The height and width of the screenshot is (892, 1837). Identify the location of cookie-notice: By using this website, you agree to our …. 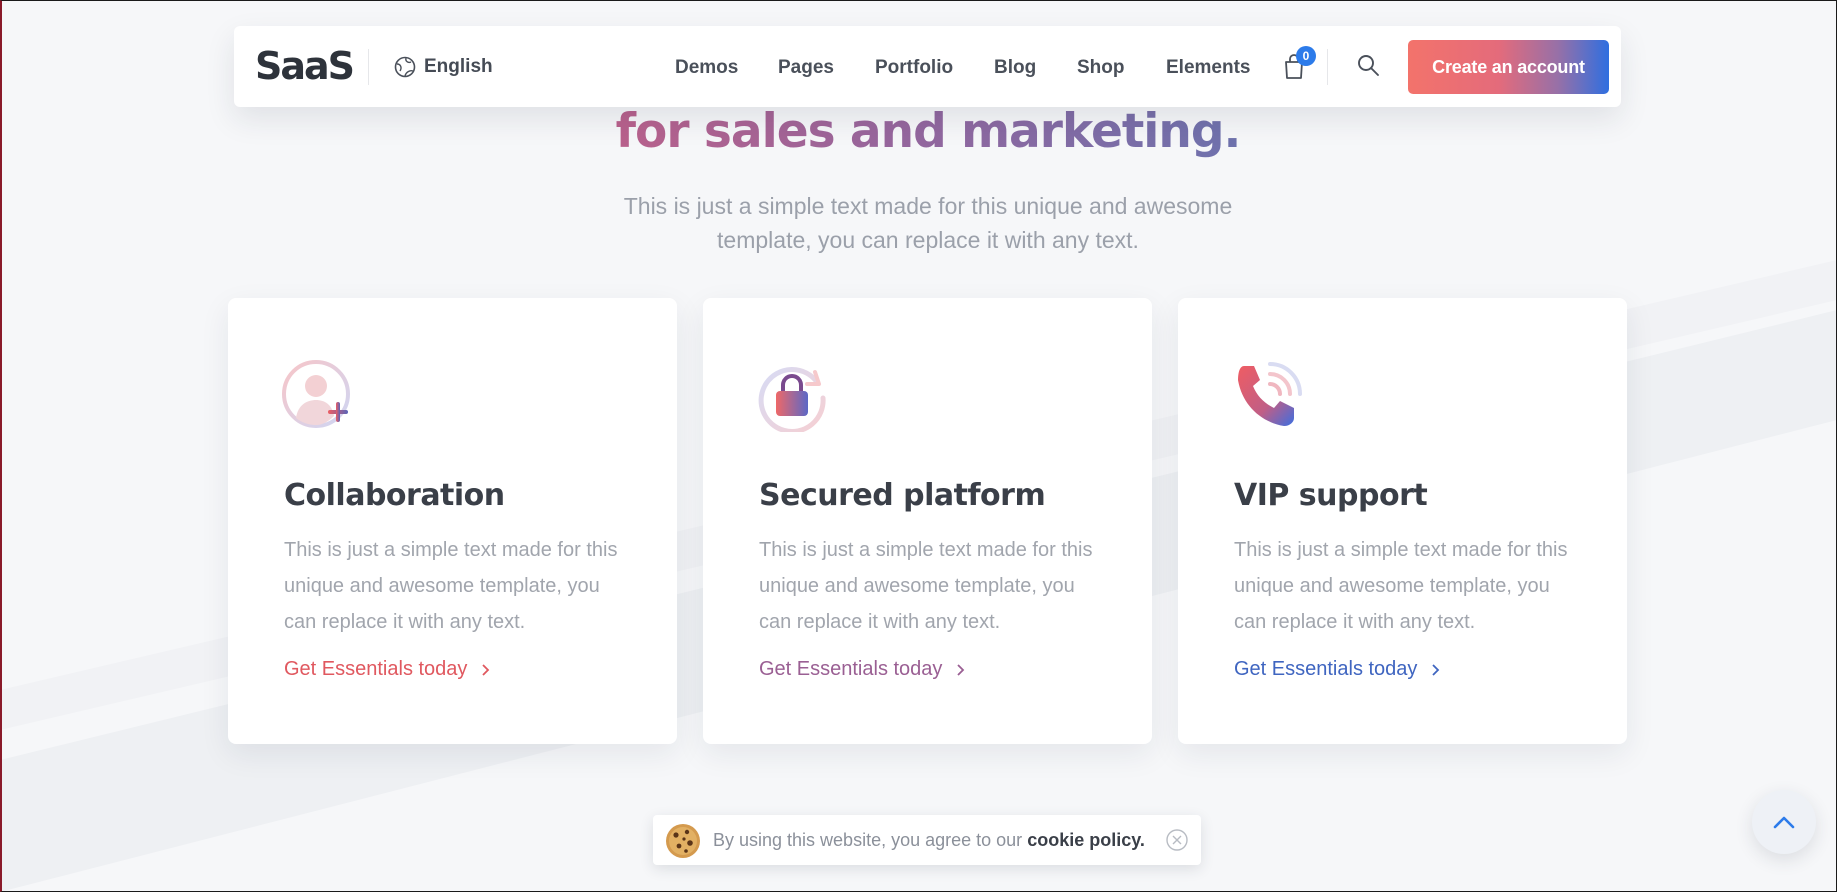
(927, 840).